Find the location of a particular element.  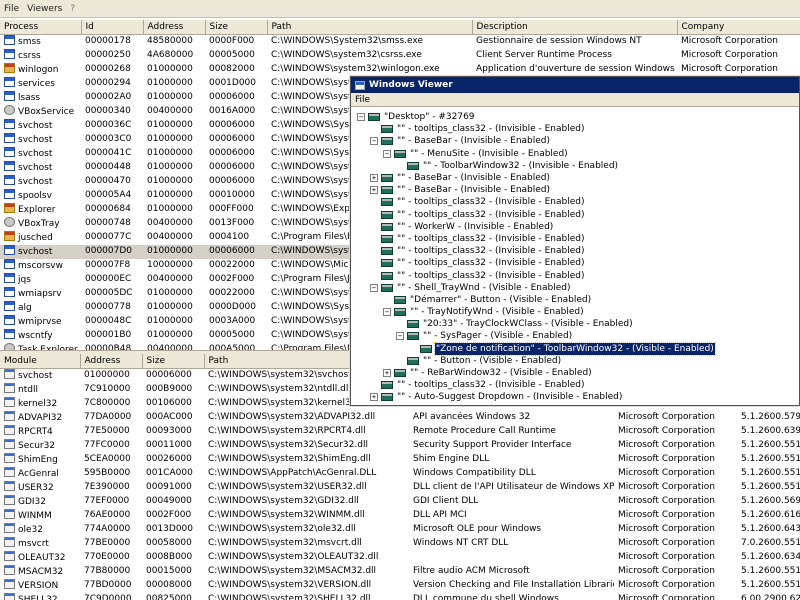

process-id: 0000036C is located at coordinates (108, 125).